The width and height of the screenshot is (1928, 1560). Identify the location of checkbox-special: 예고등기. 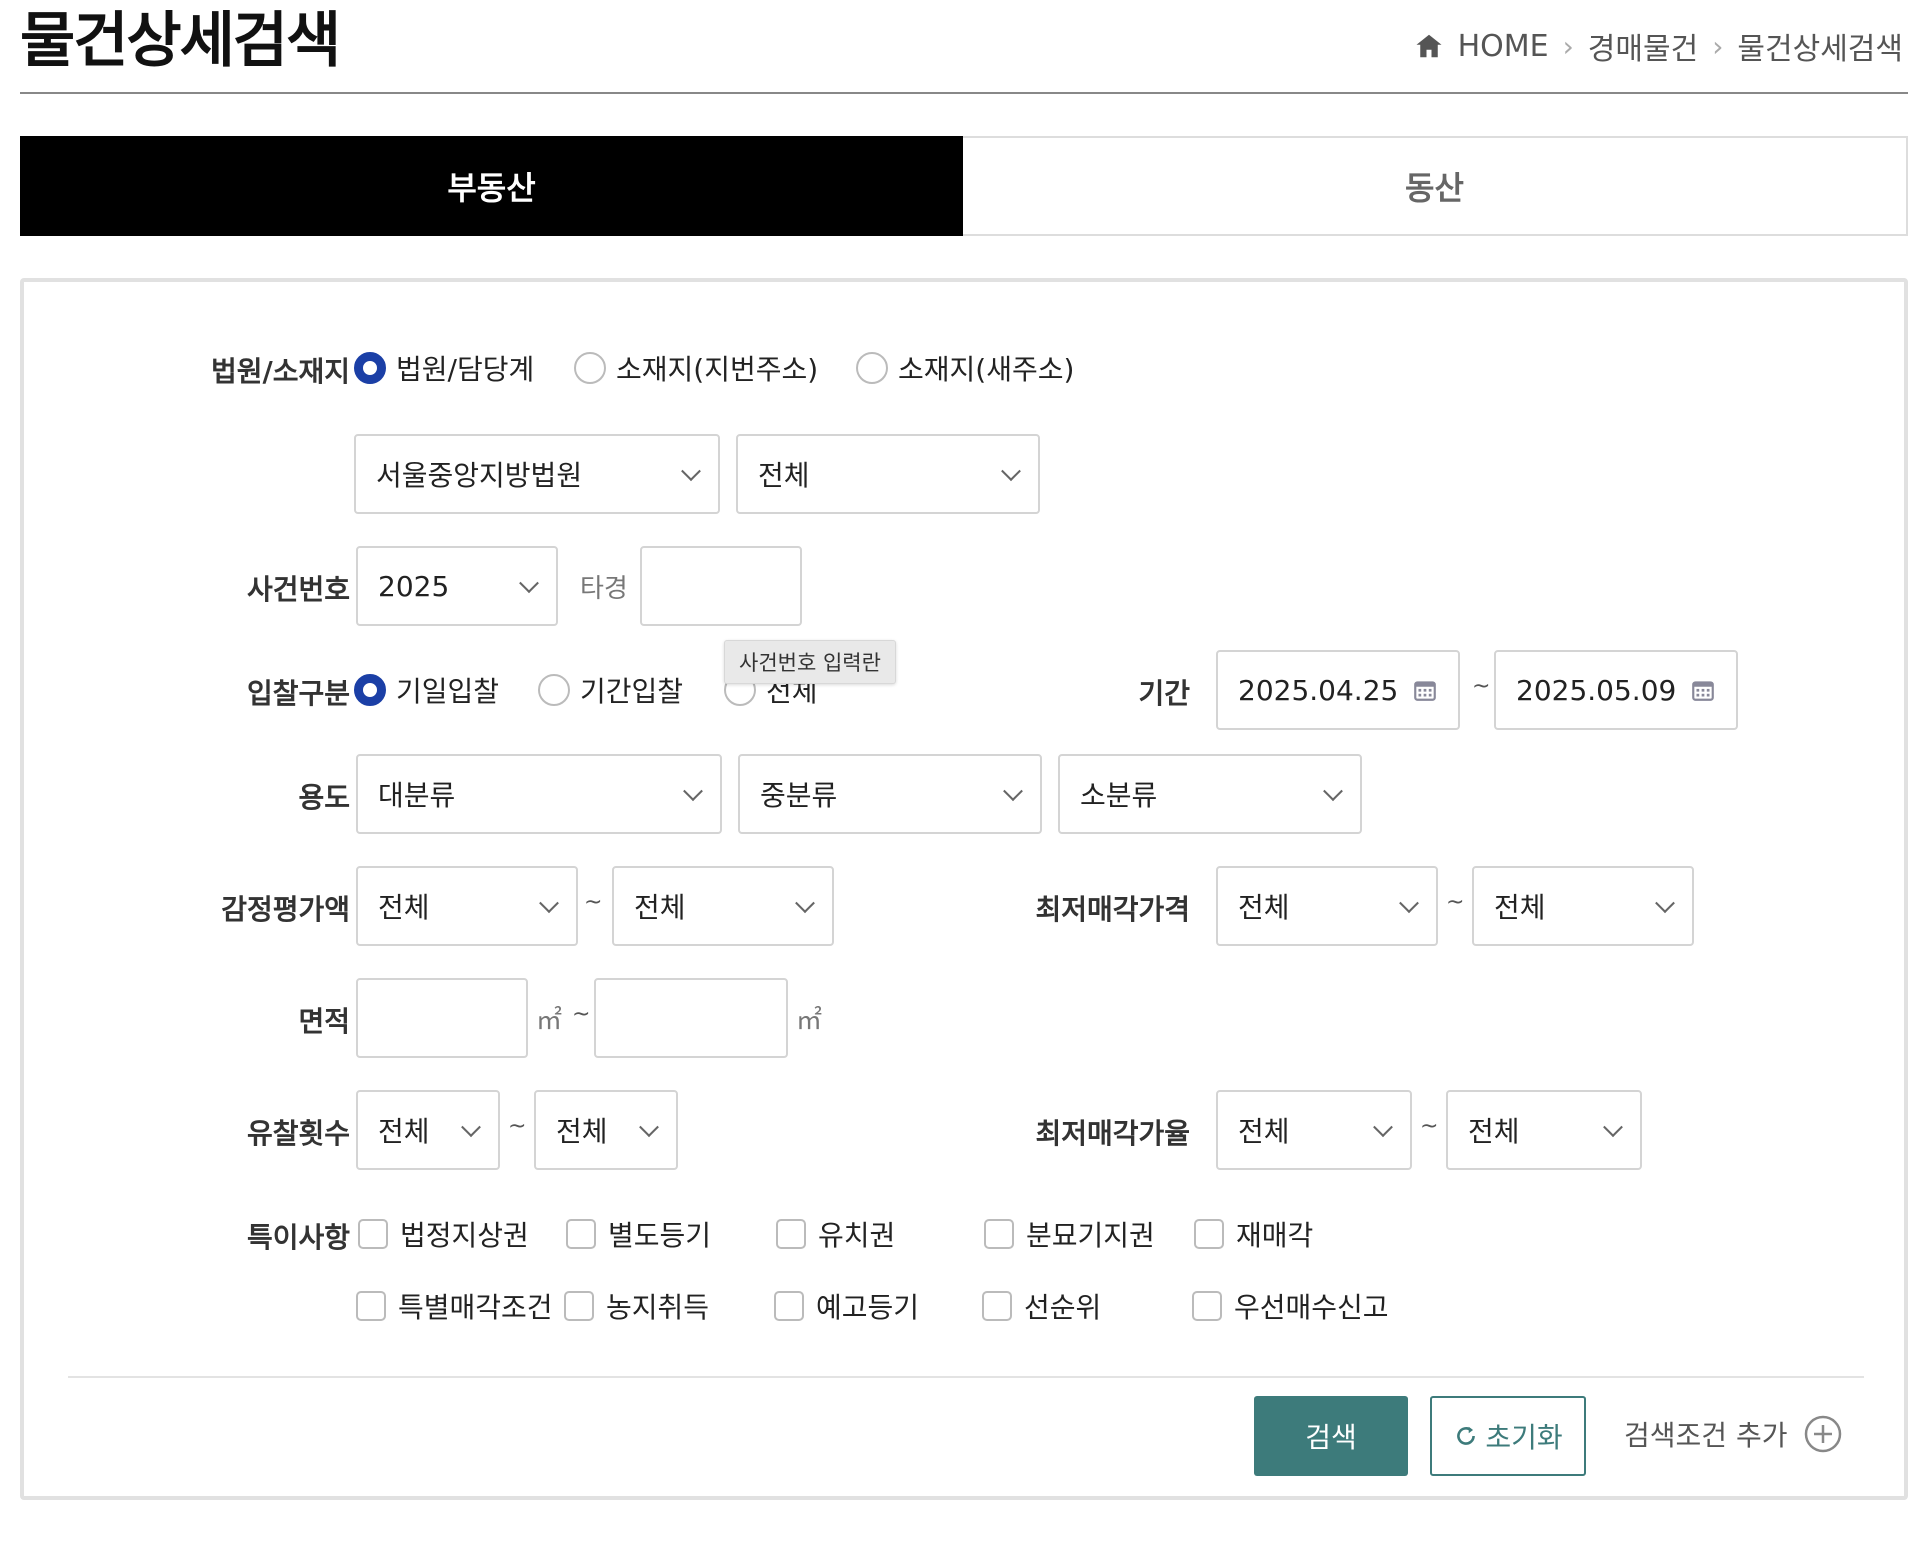
(846, 1306).